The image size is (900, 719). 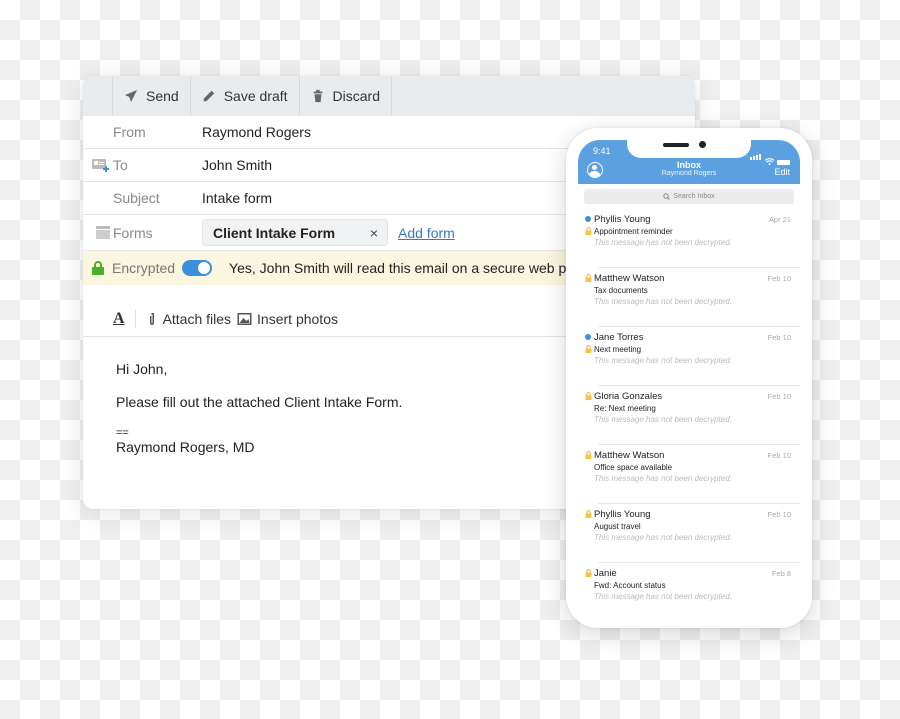 I want to click on inbox-subtitle: Raymond Rogers, so click(x=689, y=173).